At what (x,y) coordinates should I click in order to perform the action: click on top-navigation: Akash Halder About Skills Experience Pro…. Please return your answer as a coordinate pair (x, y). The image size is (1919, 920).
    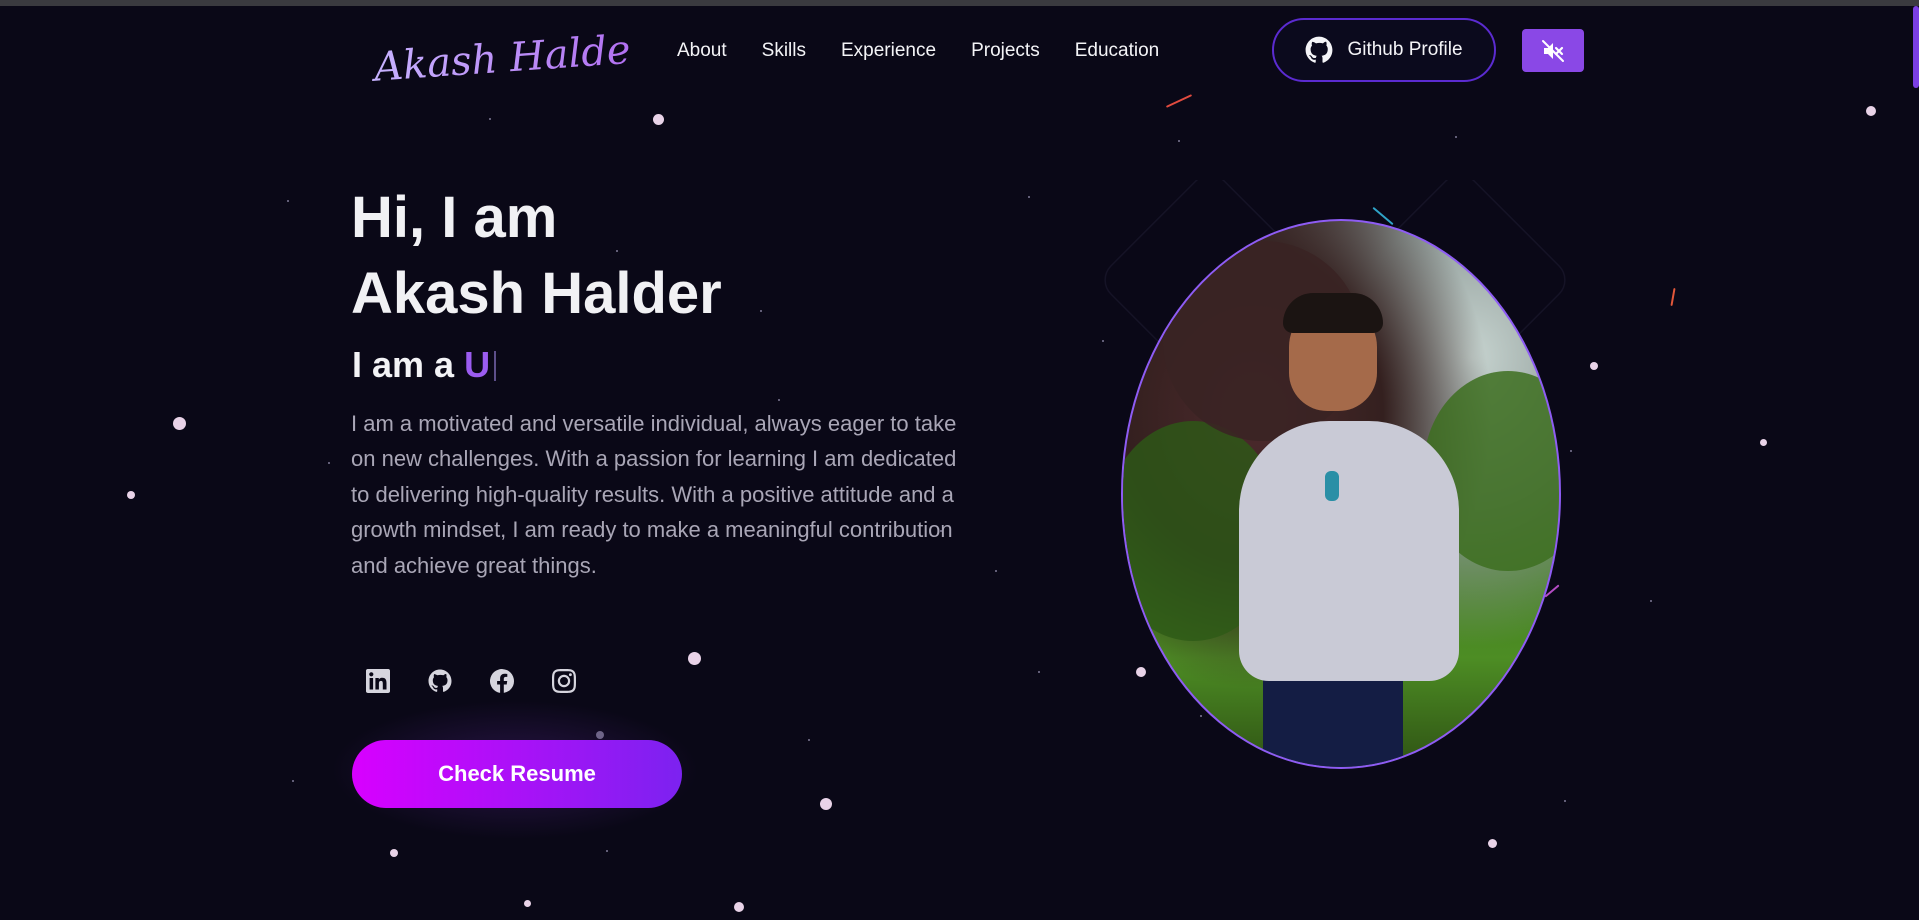
    Looking at the image, I should click on (959, 51).